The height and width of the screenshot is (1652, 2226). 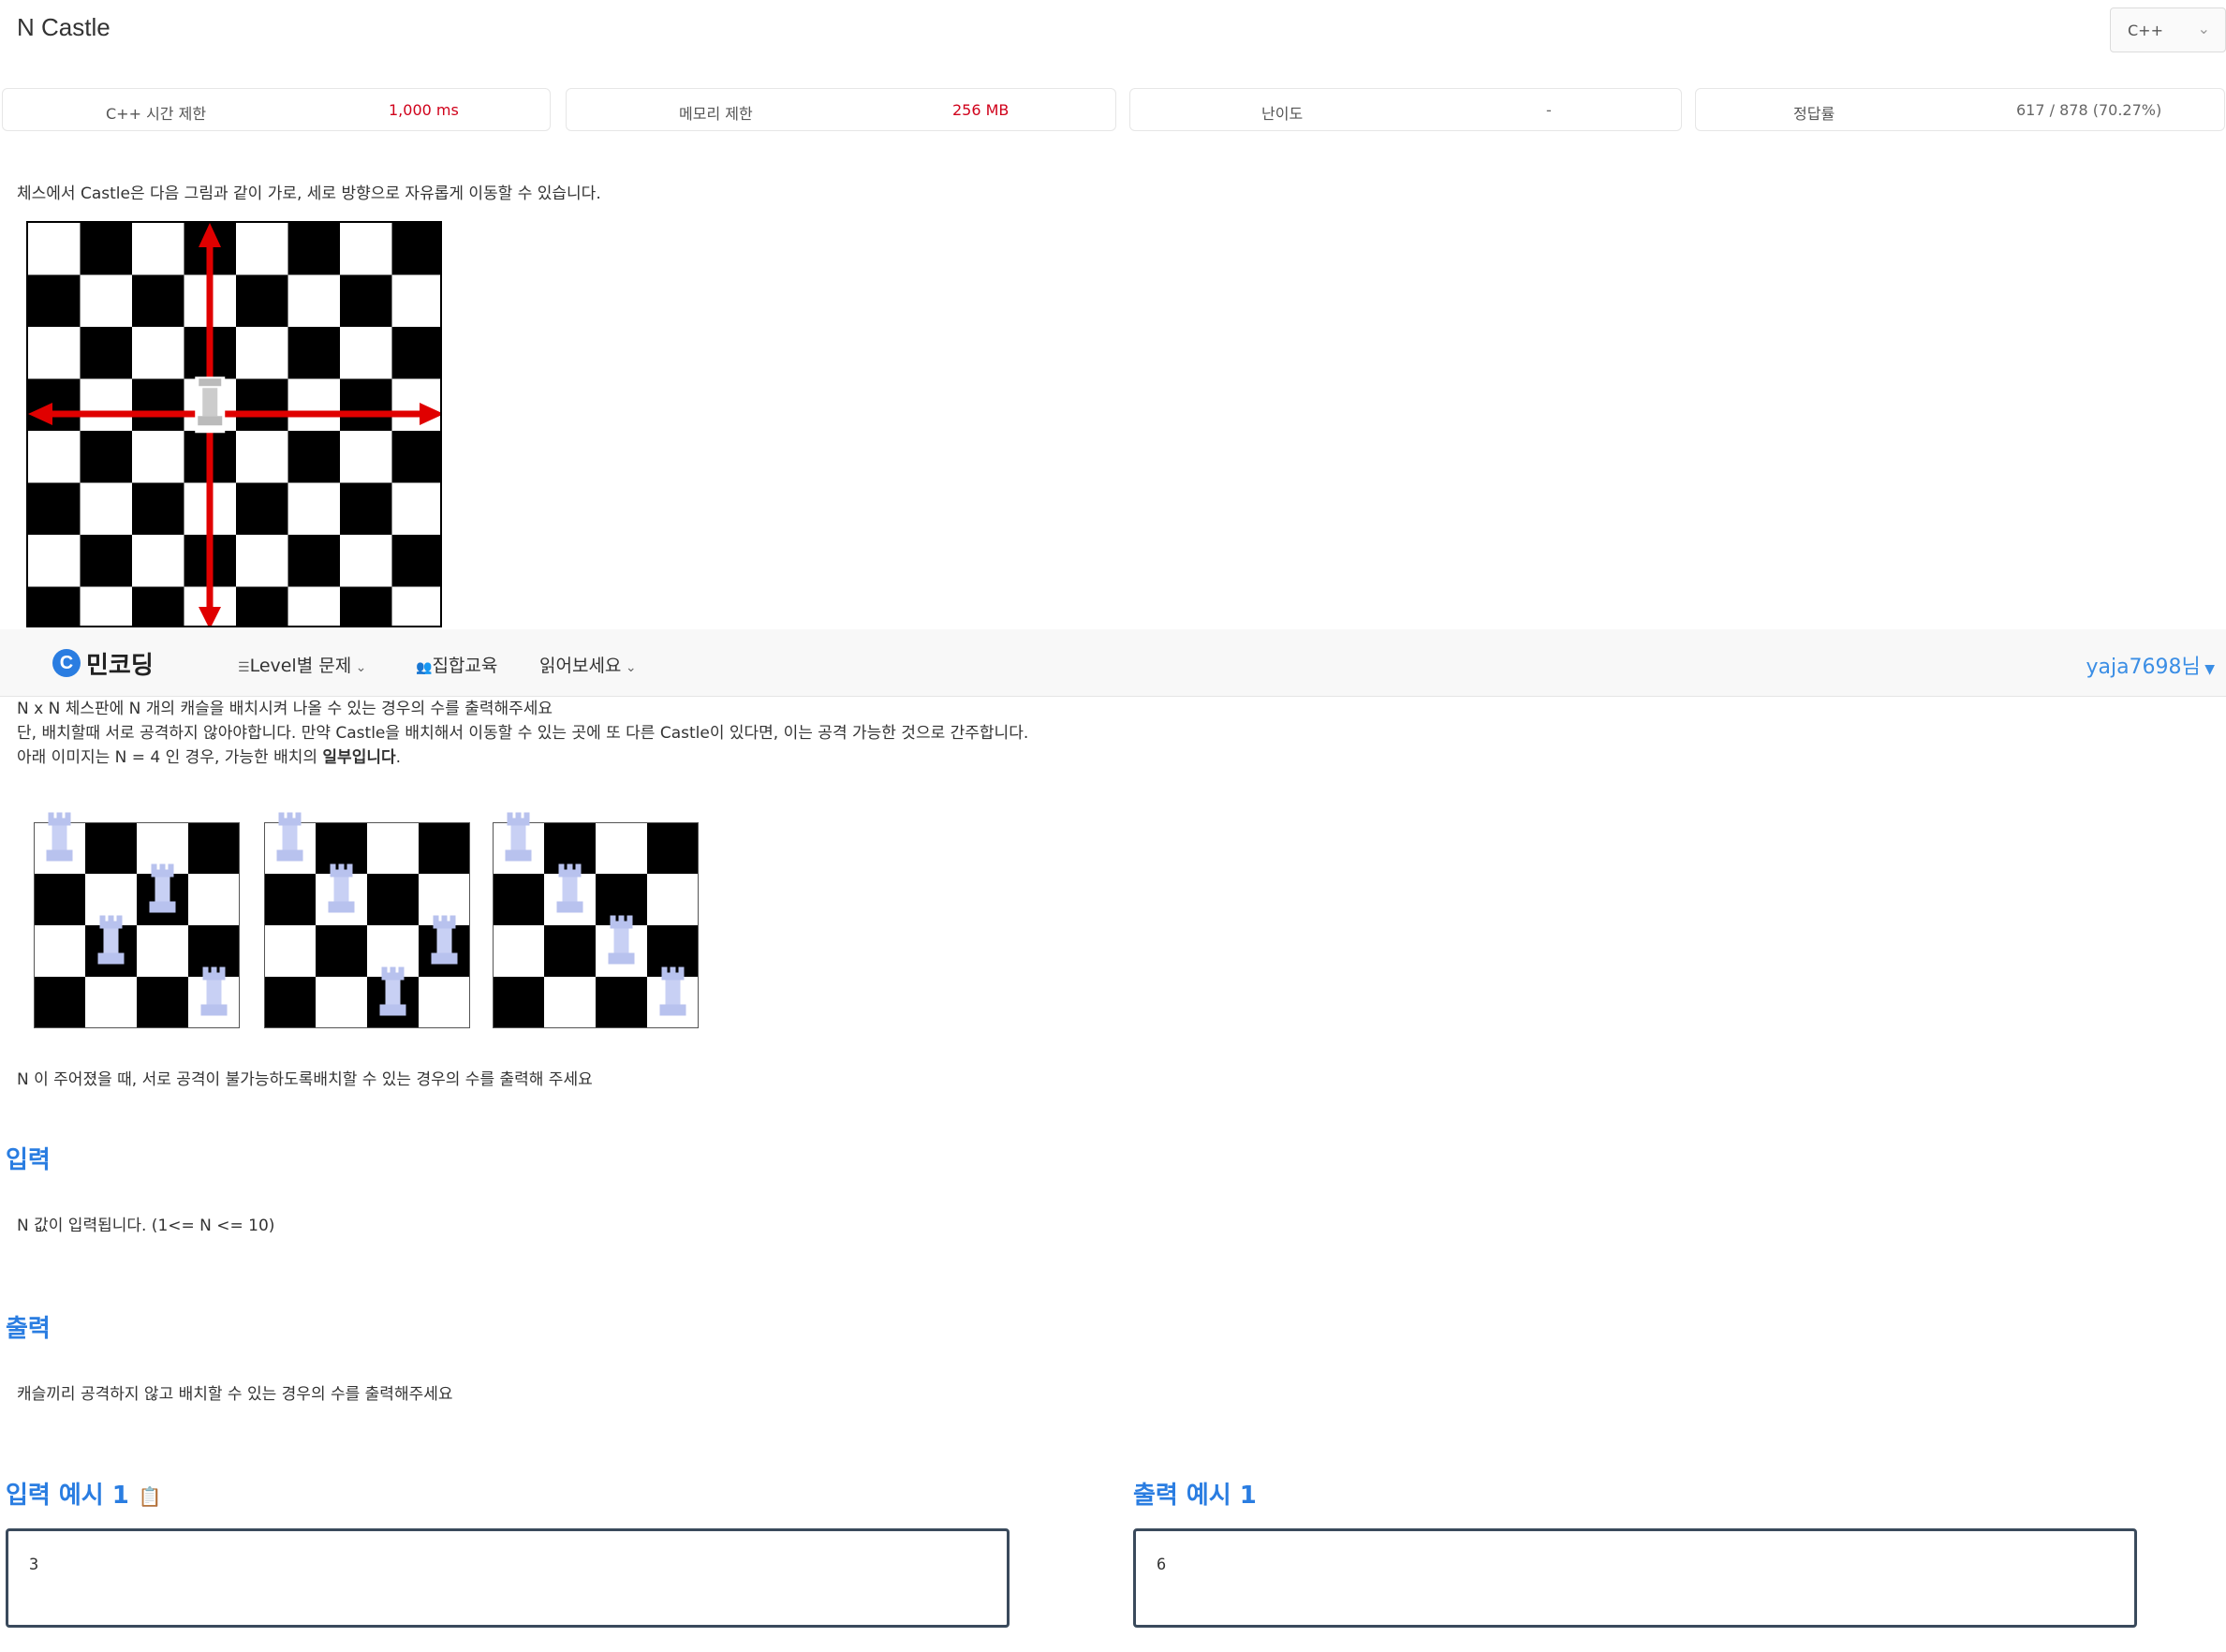 I want to click on sample-output-title: 출력 예시 1, so click(x=1195, y=1496).